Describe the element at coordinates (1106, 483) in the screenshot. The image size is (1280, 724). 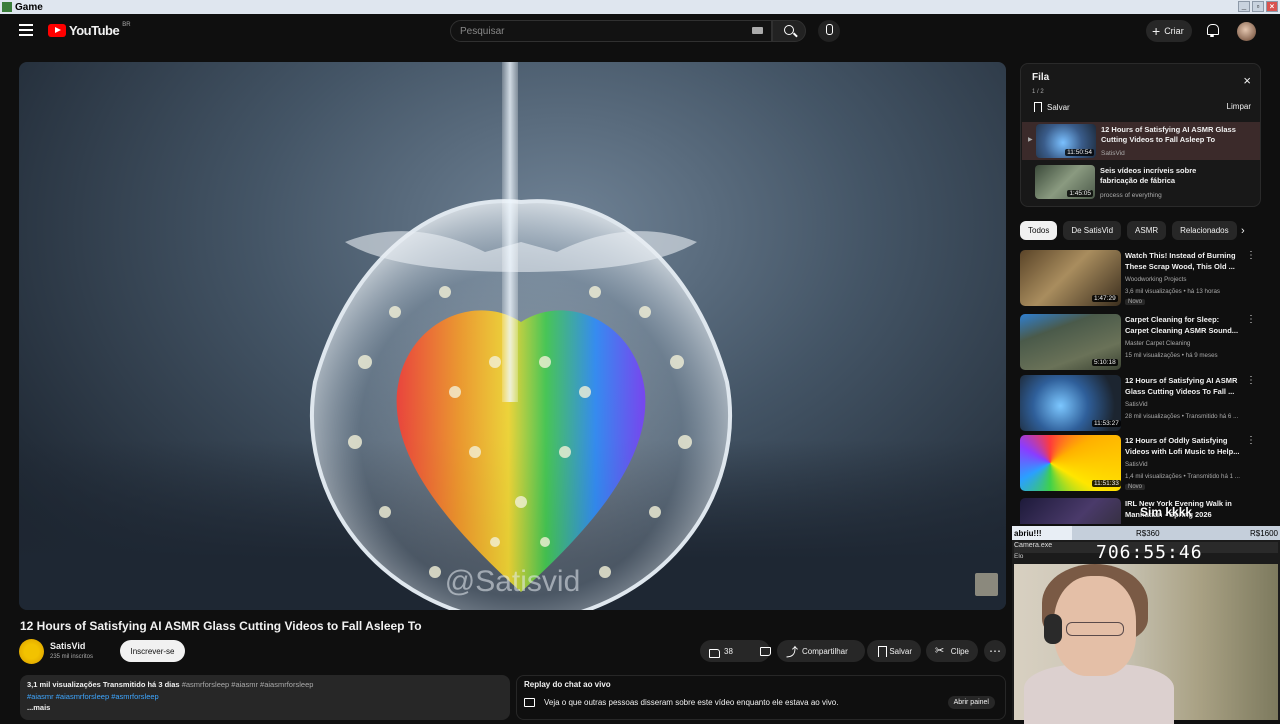
I see `recommendation-duration: 11:51:33` at that location.